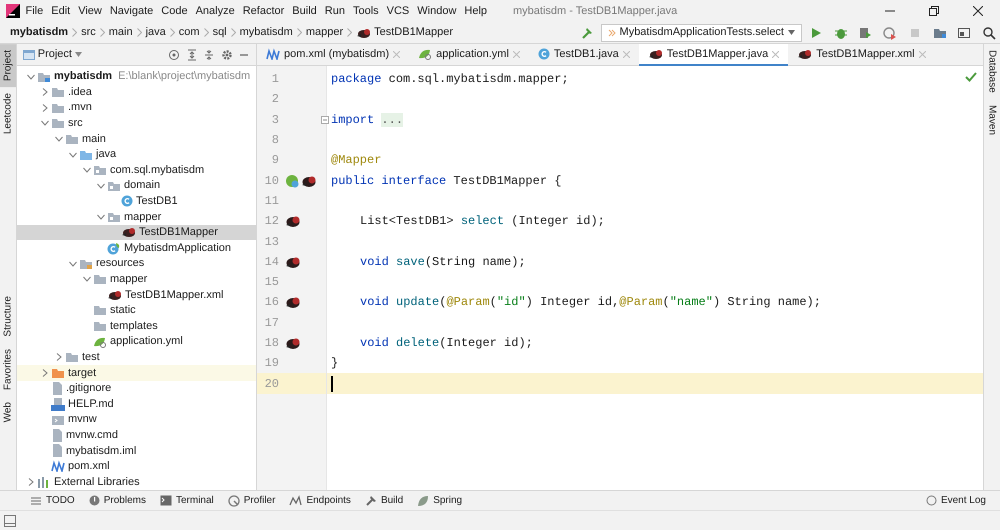  What do you see at coordinates (713, 55) in the screenshot?
I see `editor-tab: TestDB1Mapper.java` at bounding box center [713, 55].